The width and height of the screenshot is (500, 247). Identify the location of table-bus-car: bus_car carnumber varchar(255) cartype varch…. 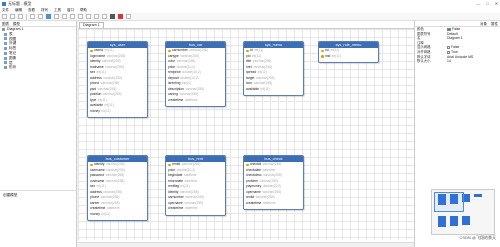
(195, 74).